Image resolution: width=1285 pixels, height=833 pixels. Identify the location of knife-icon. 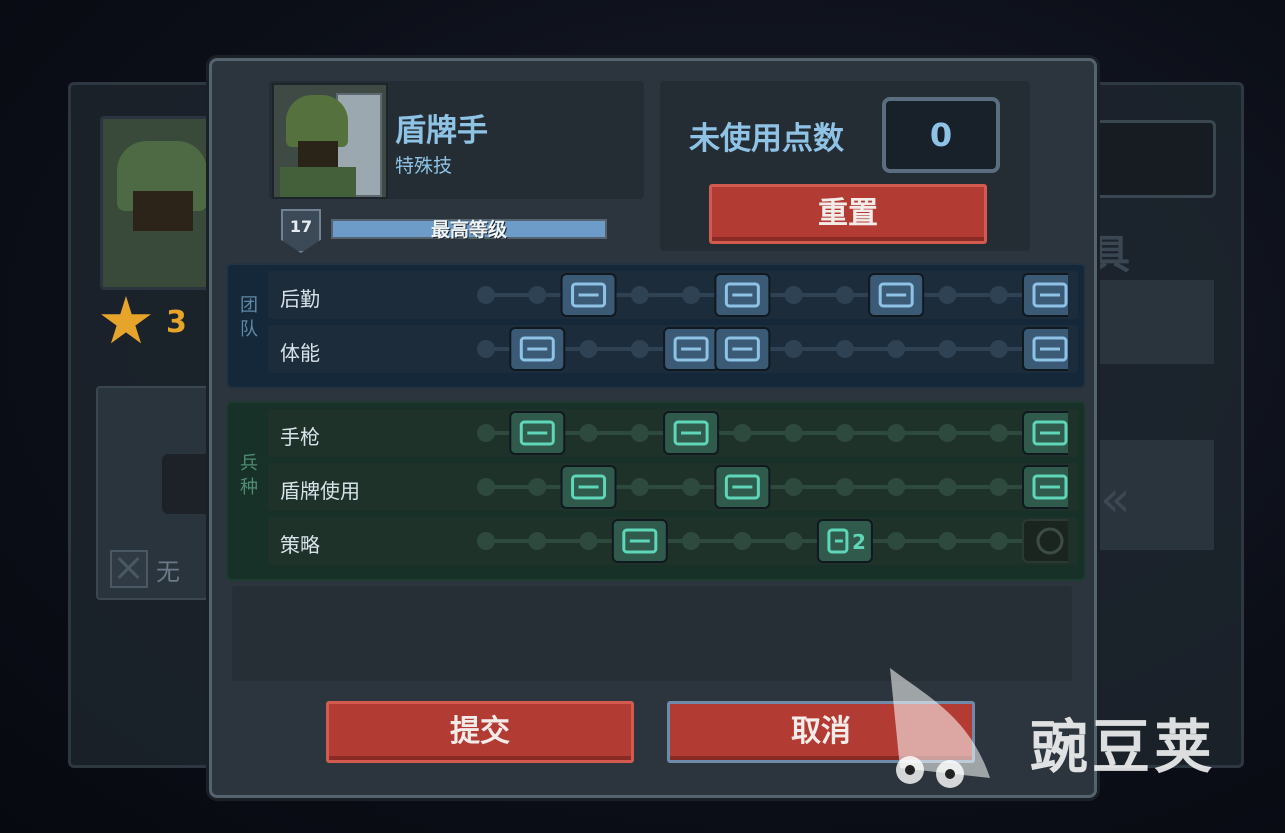
(537, 349).